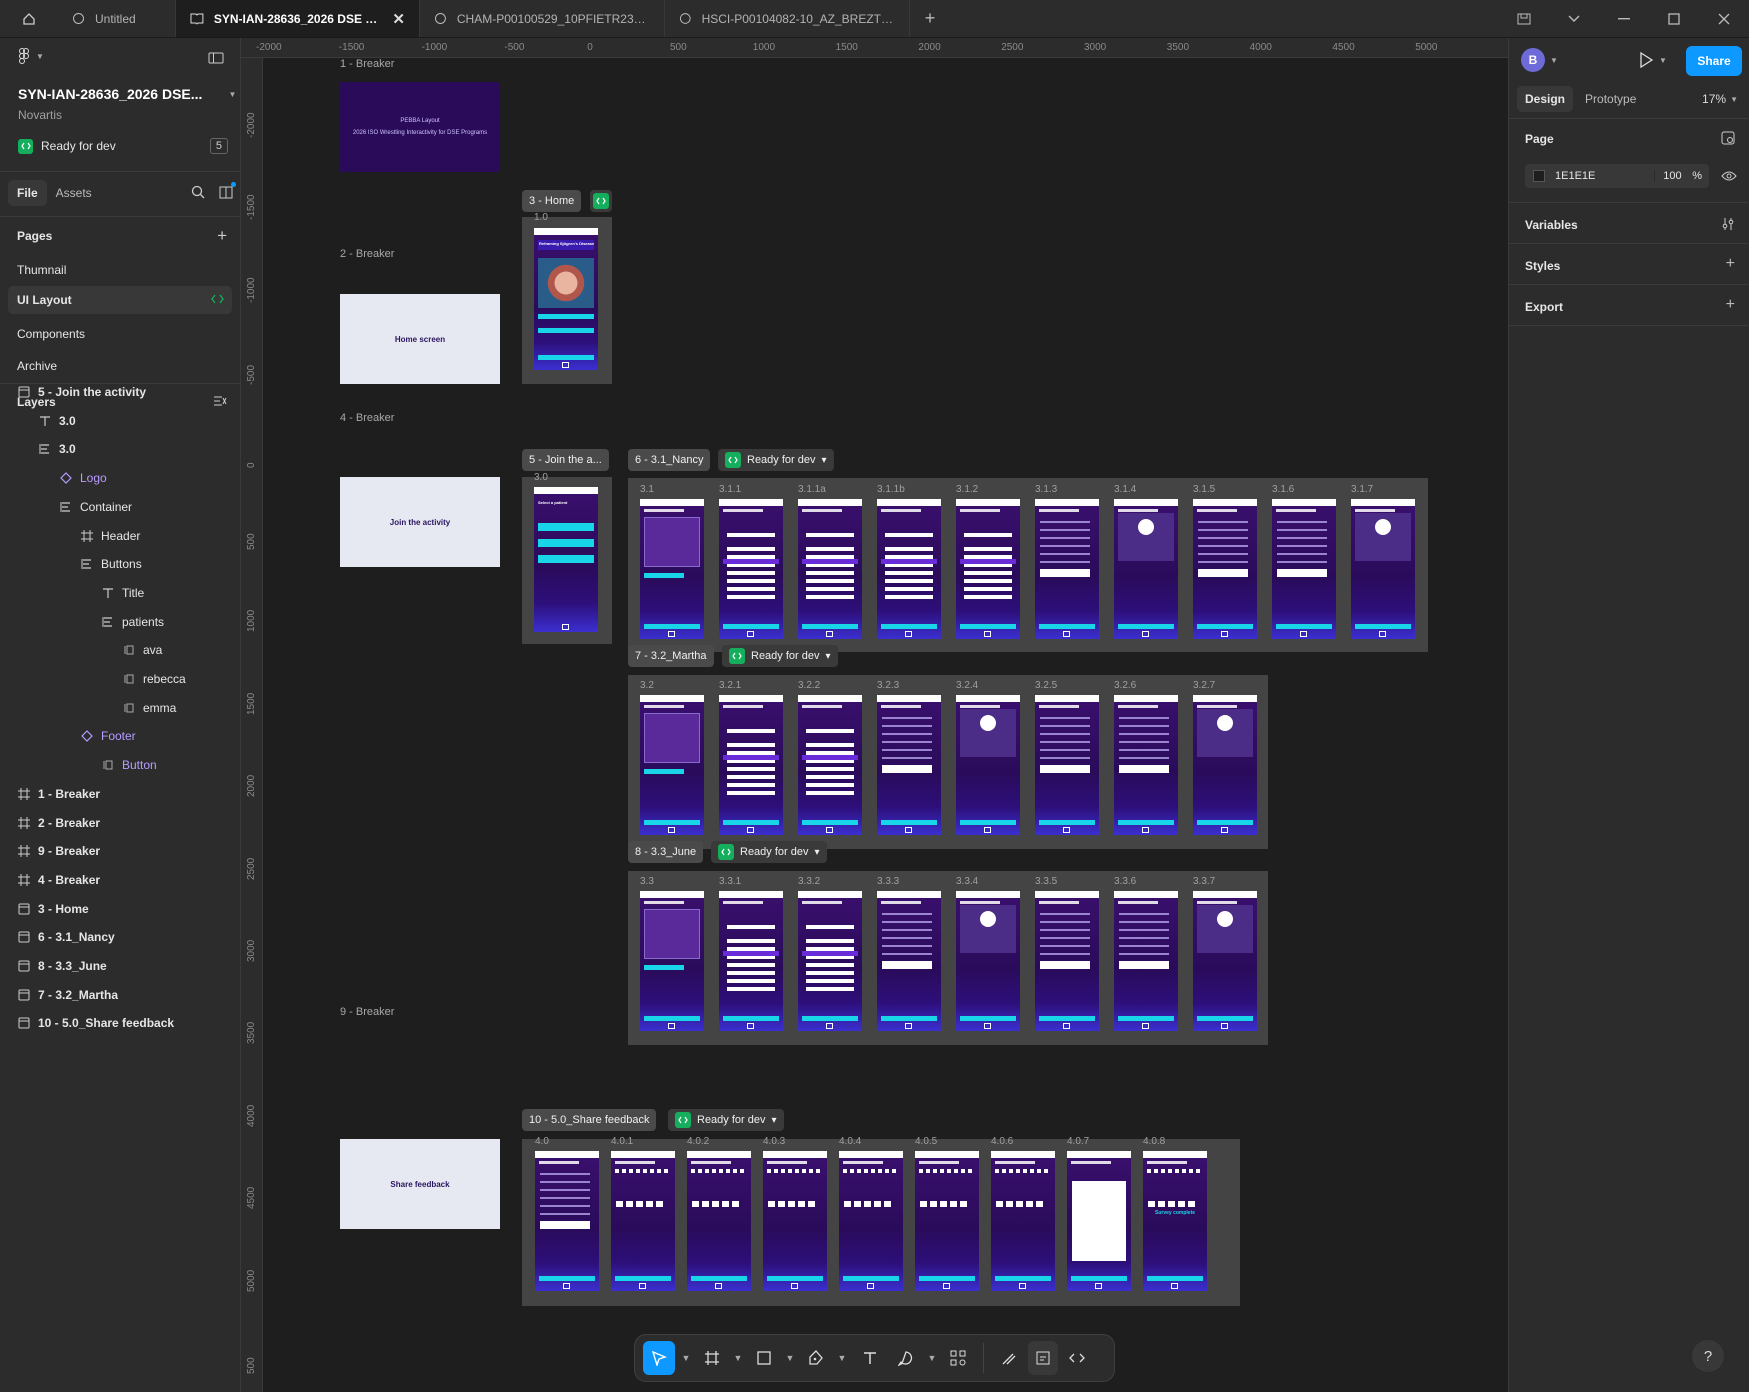  Describe the element at coordinates (420, 1184) in the screenshot. I see `breaker-9: Share feedback` at that location.